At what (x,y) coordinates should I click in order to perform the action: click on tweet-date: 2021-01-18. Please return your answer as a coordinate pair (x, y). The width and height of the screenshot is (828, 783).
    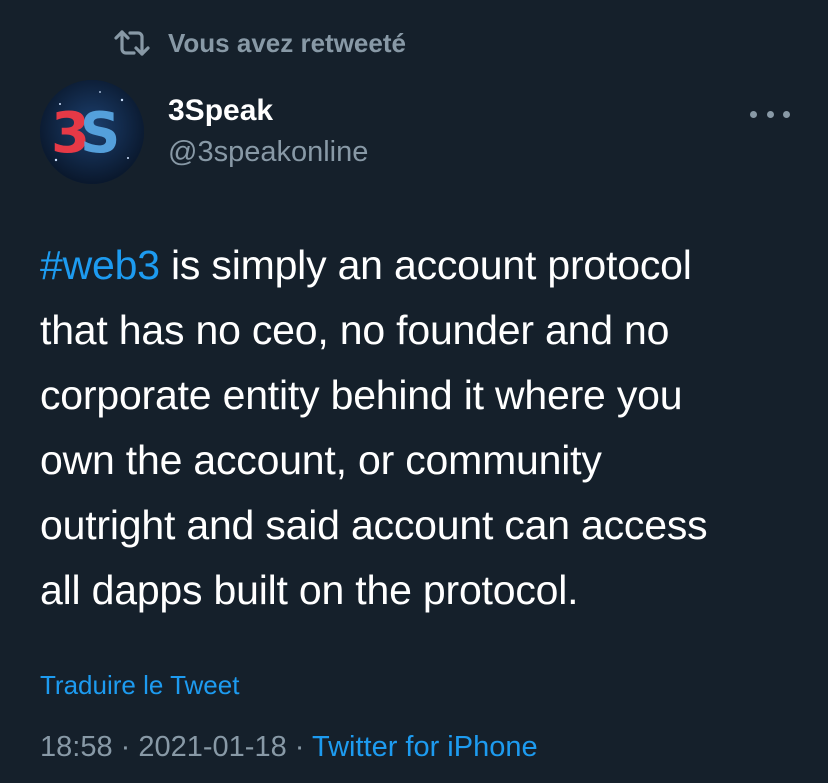
    Looking at the image, I should click on (212, 747).